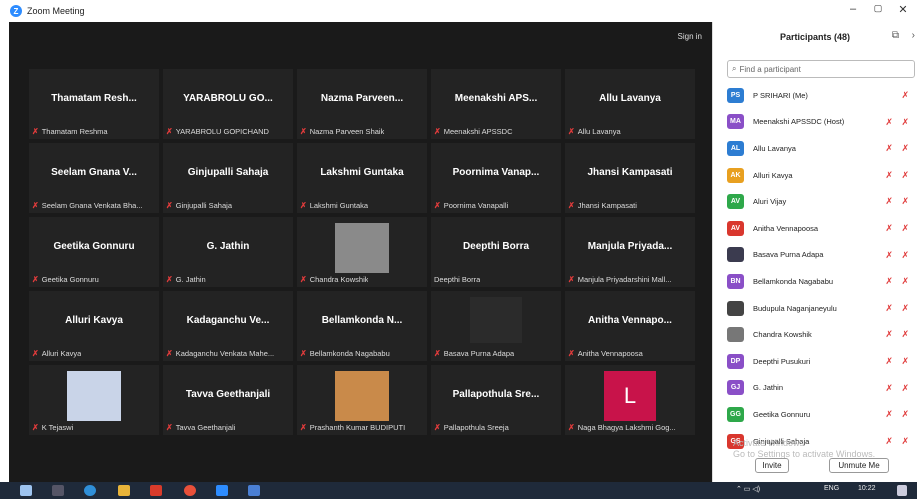 The width and height of the screenshot is (917, 499). I want to click on video-tile: Pallapothula Sre... ✗ Pallapothula Sreeja, so click(496, 400).